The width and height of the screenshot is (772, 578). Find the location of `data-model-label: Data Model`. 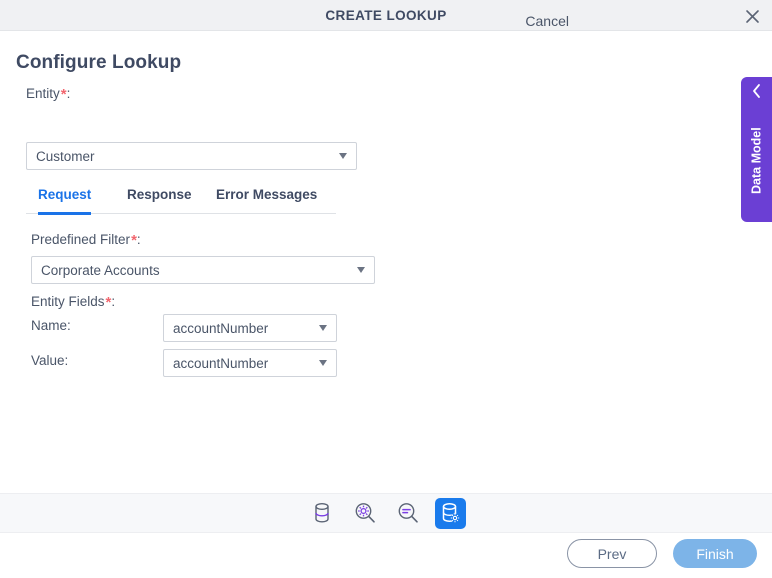

data-model-label: Data Model is located at coordinates (756, 161).